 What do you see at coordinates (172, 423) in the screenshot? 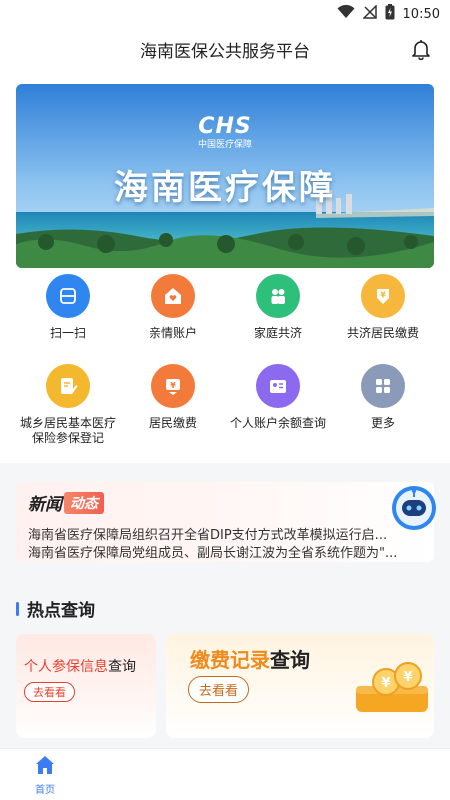
I see `service-label: 居民缴费` at bounding box center [172, 423].